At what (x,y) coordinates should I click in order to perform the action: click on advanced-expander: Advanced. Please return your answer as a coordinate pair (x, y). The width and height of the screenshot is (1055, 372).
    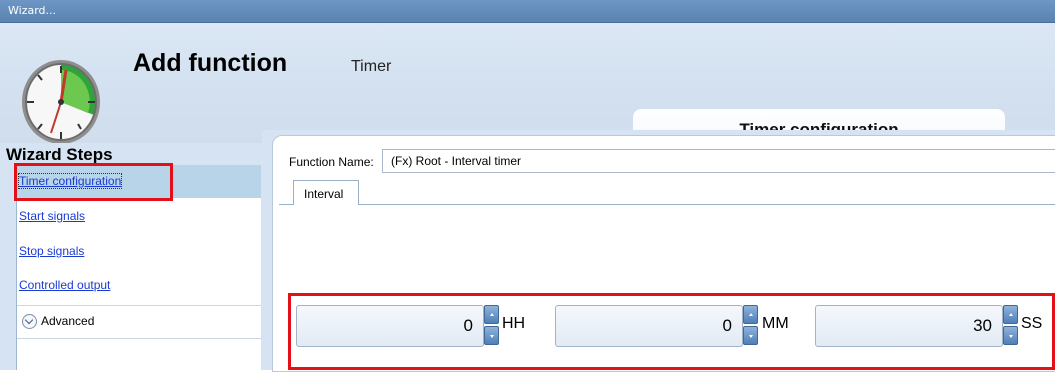
    Looking at the image, I should click on (139, 322).